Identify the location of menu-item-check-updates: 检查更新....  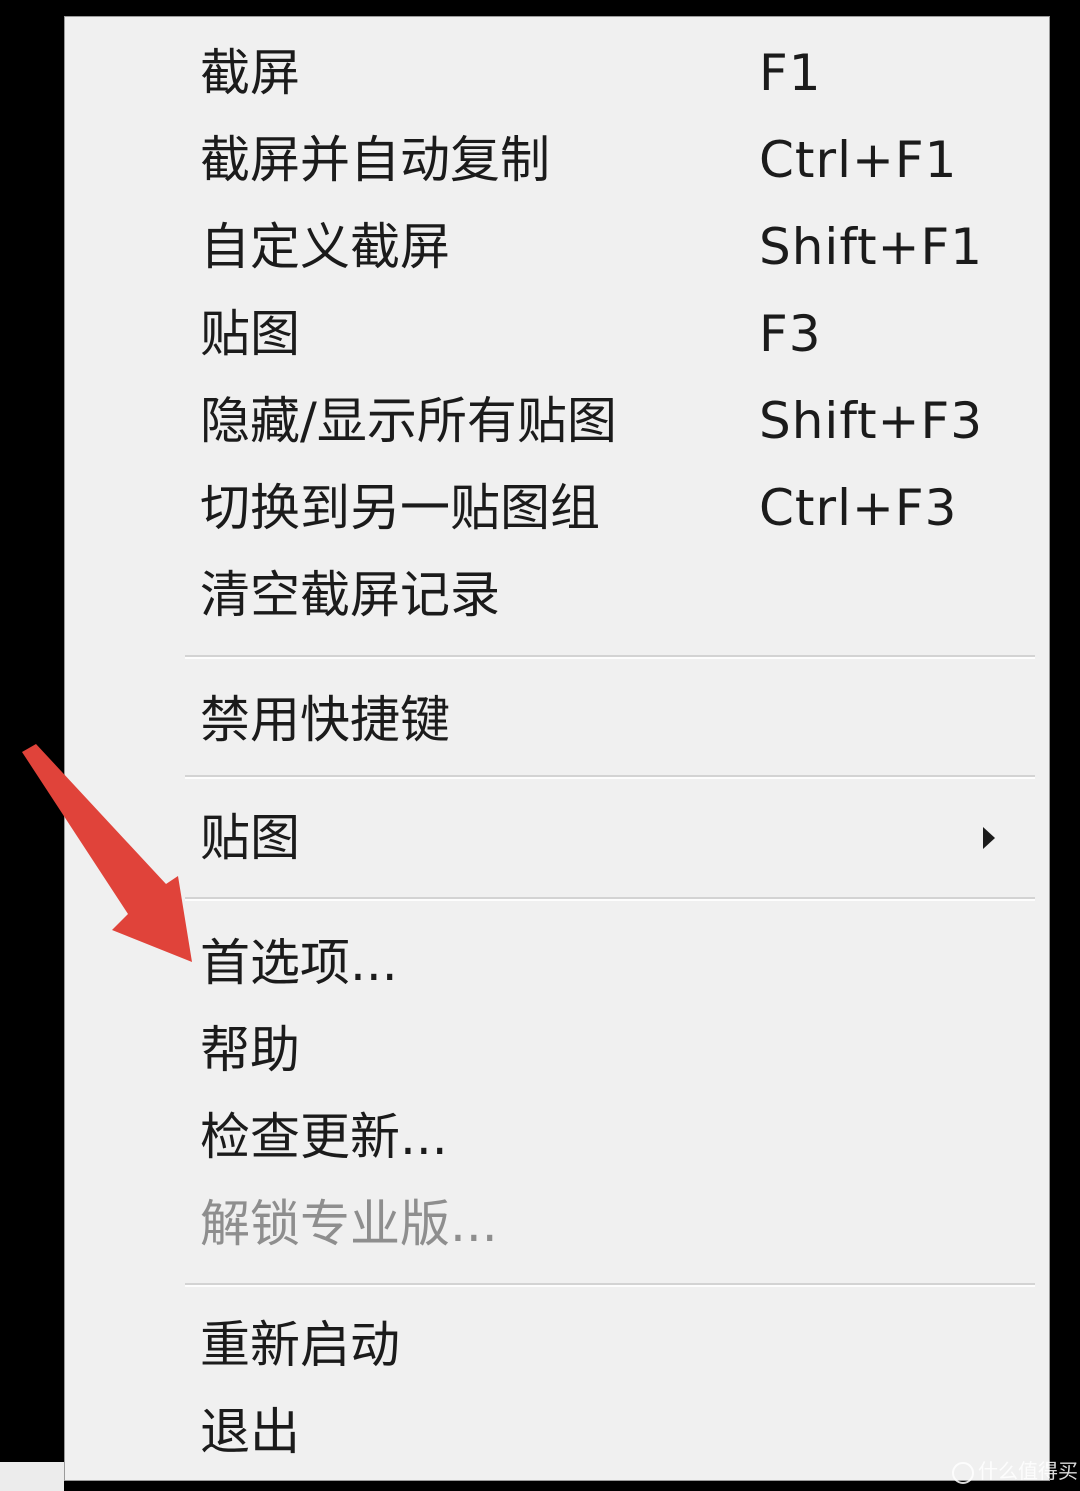
(557, 1137).